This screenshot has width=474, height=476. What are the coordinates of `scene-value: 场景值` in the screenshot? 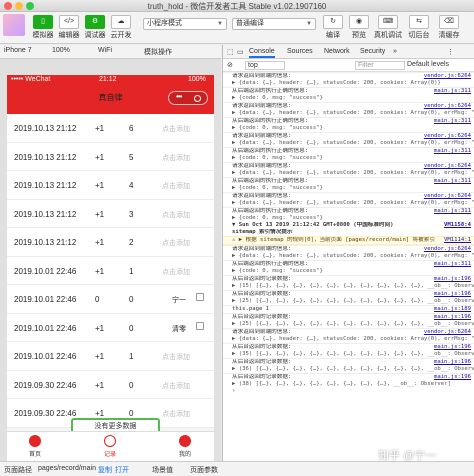 It's located at (162, 470).